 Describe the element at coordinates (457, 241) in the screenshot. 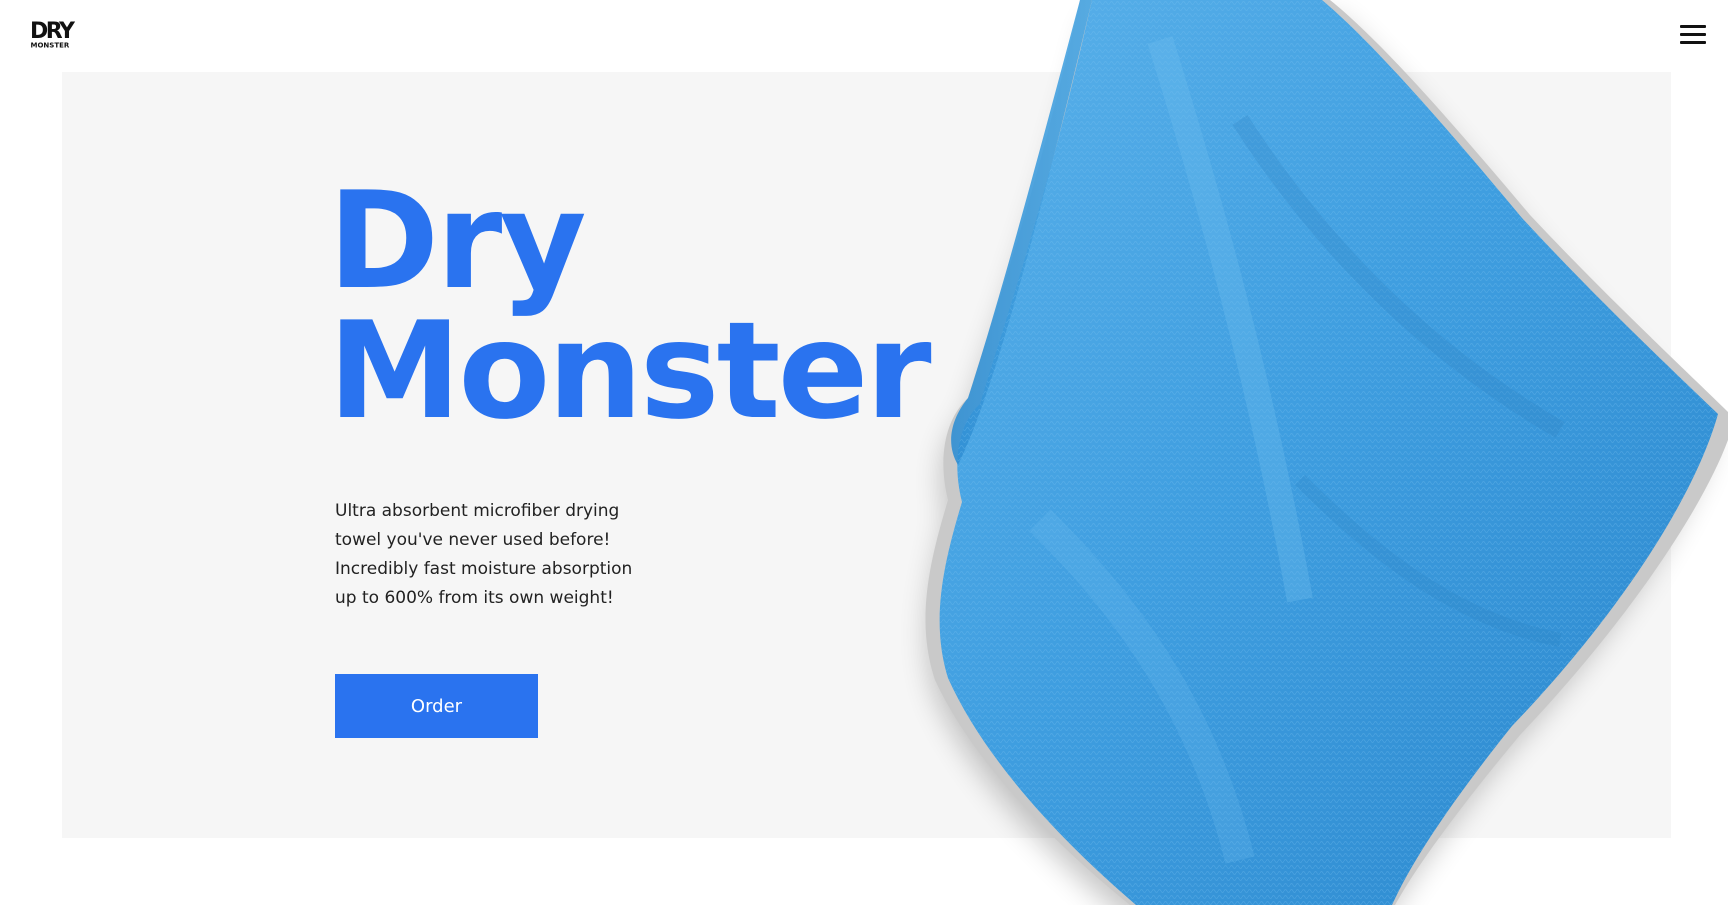

I see `hero-title-line1: Dry` at that location.